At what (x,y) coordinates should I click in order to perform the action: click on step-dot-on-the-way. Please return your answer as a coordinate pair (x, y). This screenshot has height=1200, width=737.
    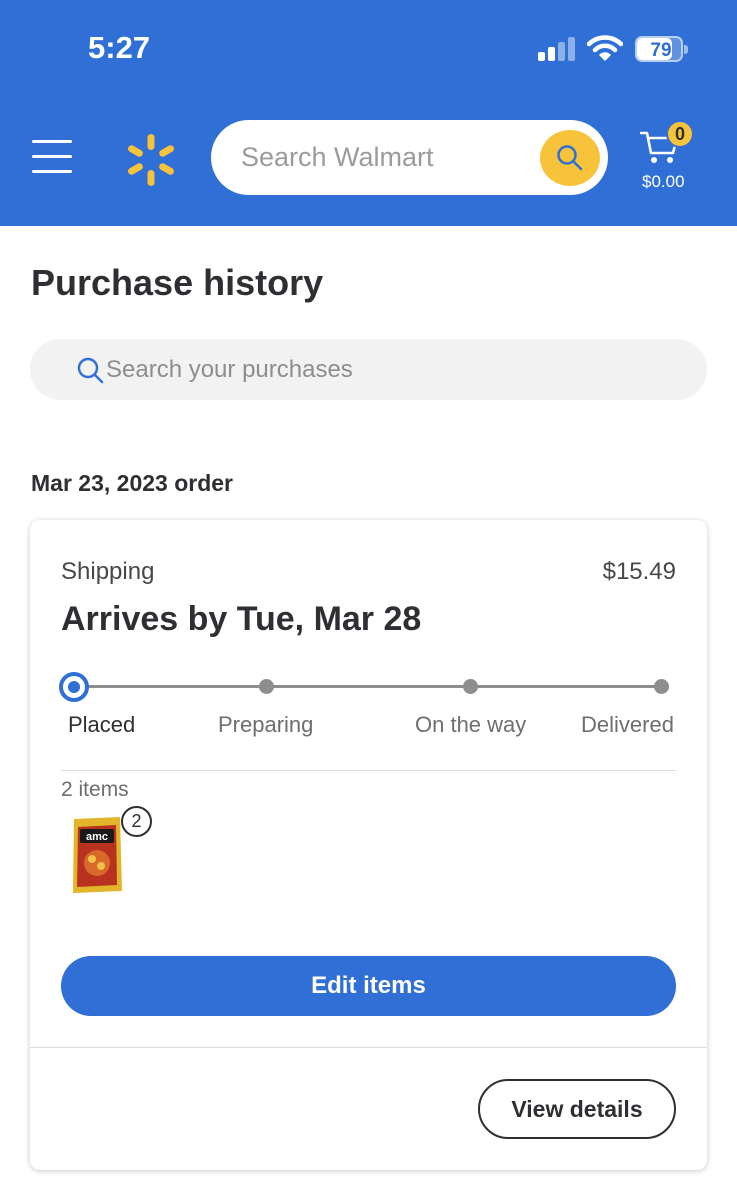
    Looking at the image, I should click on (470, 686).